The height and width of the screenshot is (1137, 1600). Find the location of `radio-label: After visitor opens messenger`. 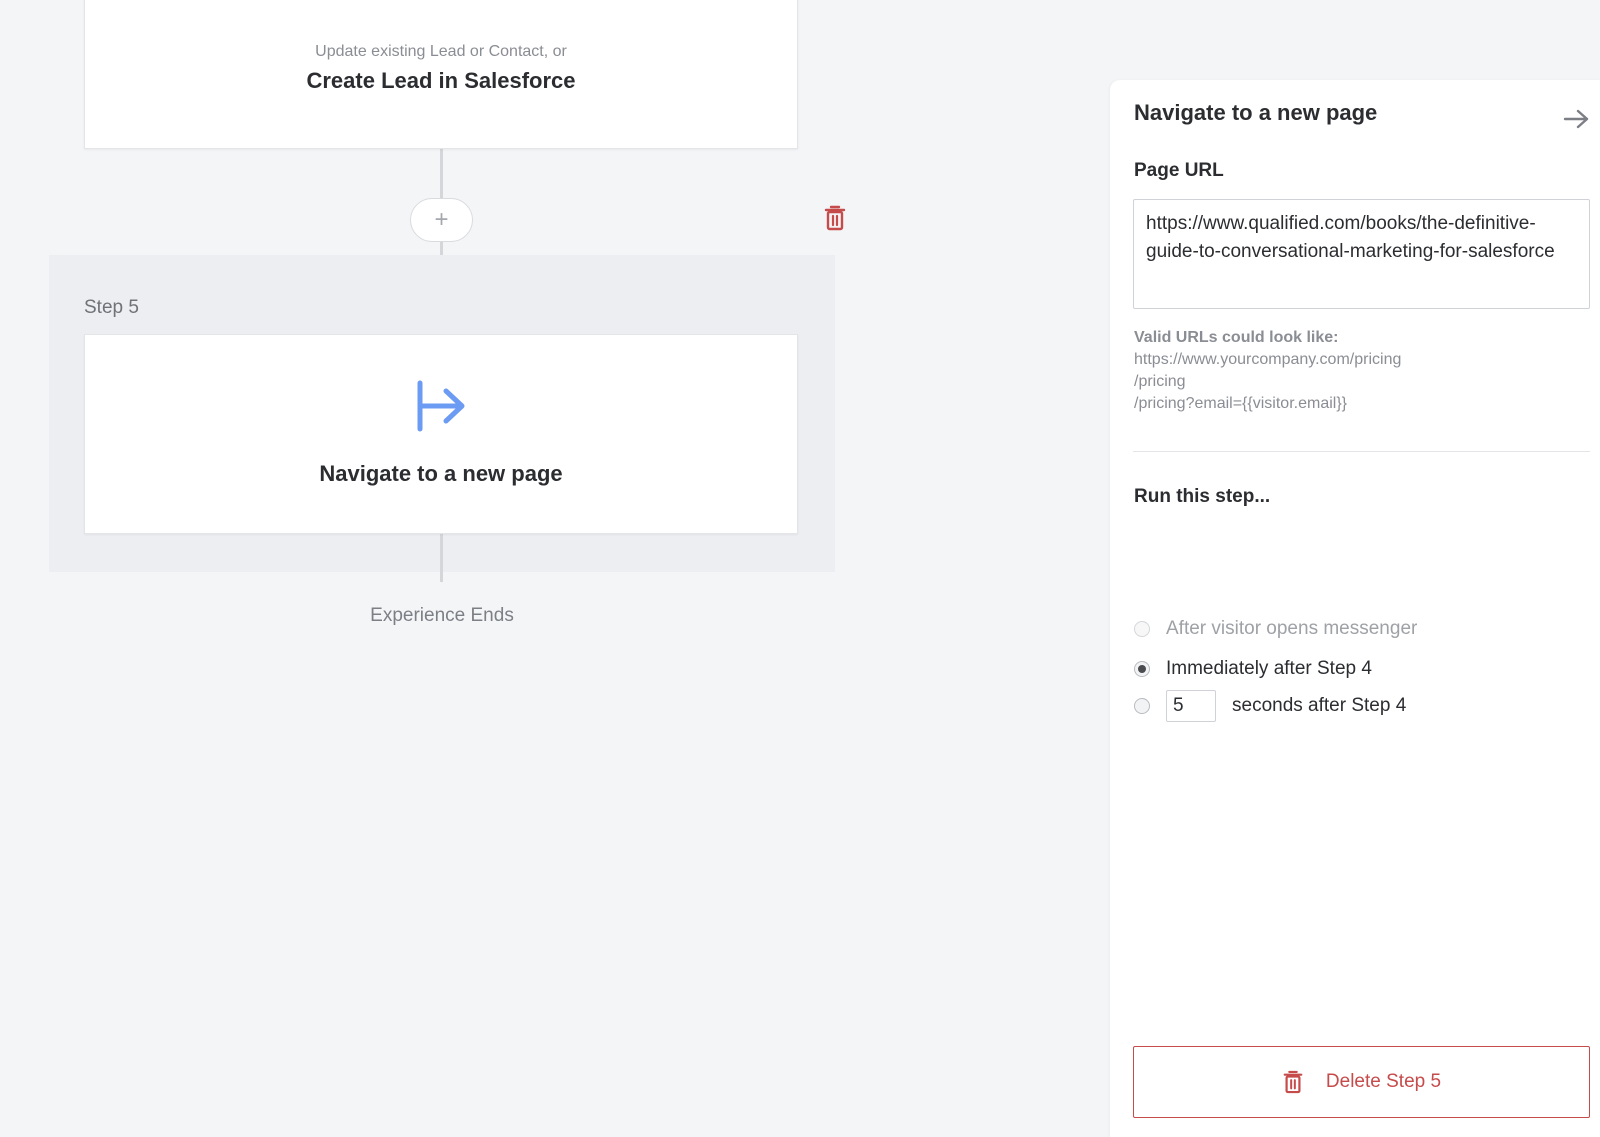

radio-label: After visitor opens messenger is located at coordinates (1292, 628).